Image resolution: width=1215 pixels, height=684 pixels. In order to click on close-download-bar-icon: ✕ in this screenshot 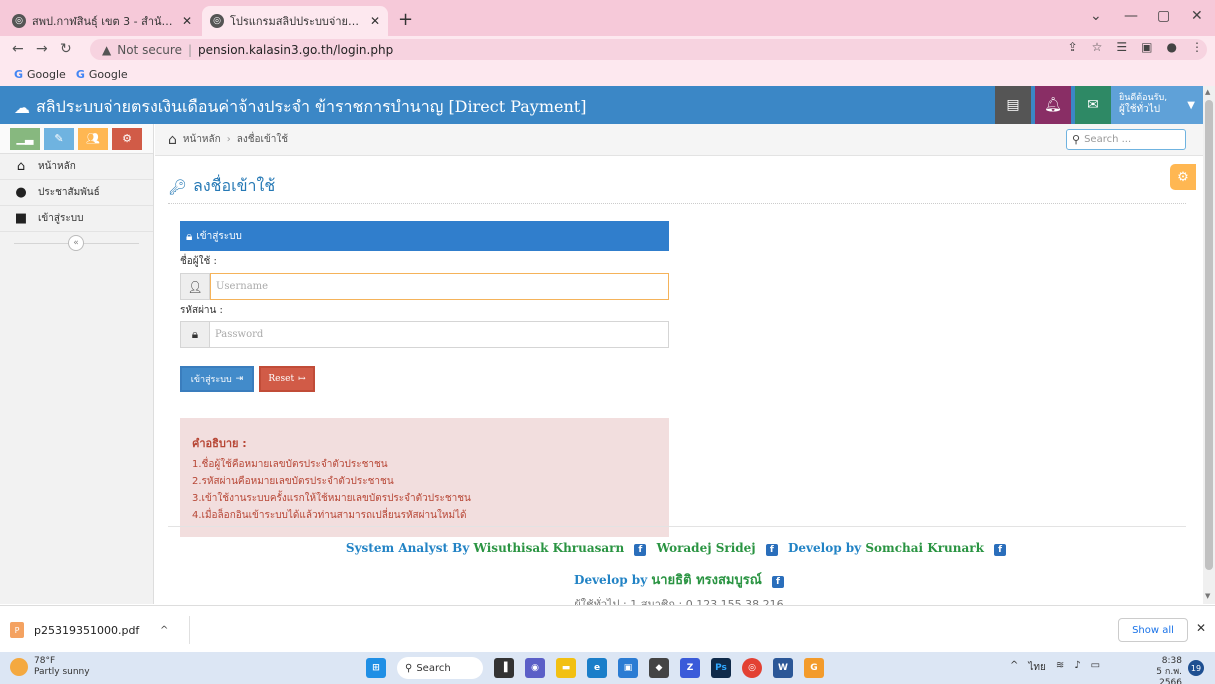, I will do `click(1201, 628)`.